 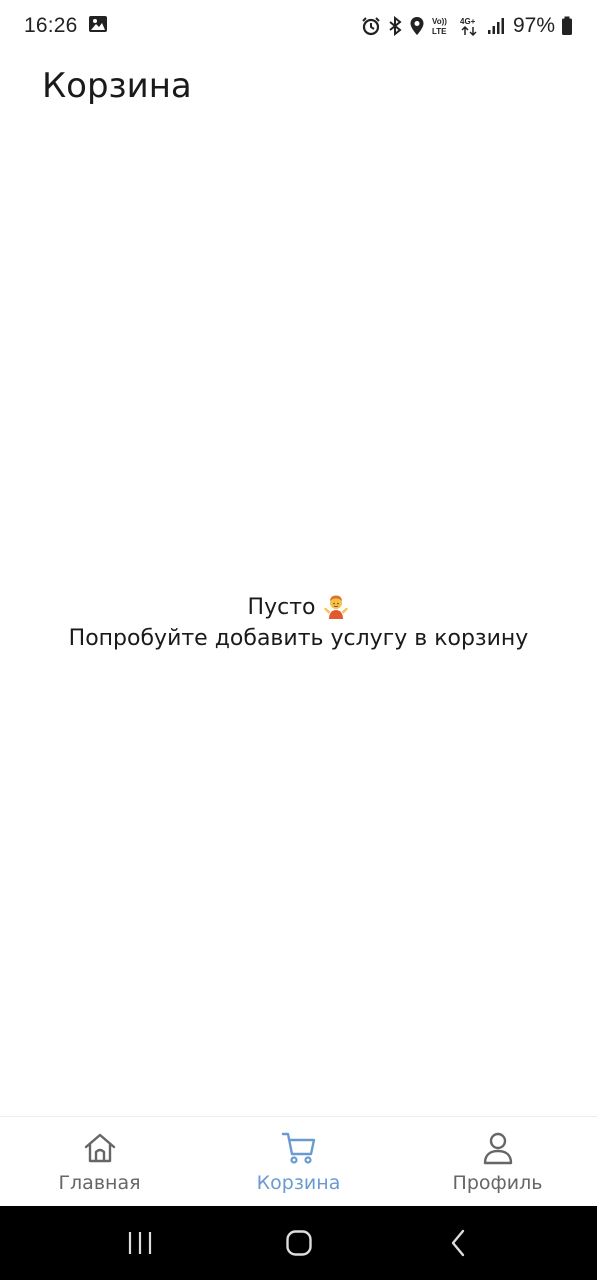 I want to click on home-system-button, so click(x=299, y=1243).